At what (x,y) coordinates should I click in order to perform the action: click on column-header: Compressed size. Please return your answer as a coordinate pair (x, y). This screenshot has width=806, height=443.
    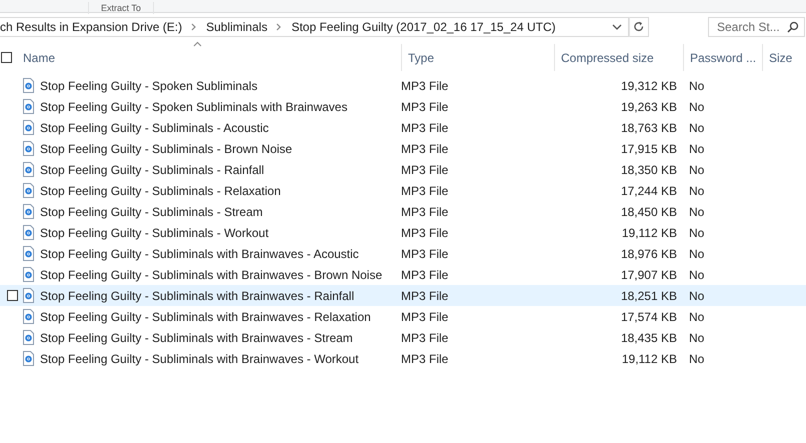
    Looking at the image, I should click on (618, 57).